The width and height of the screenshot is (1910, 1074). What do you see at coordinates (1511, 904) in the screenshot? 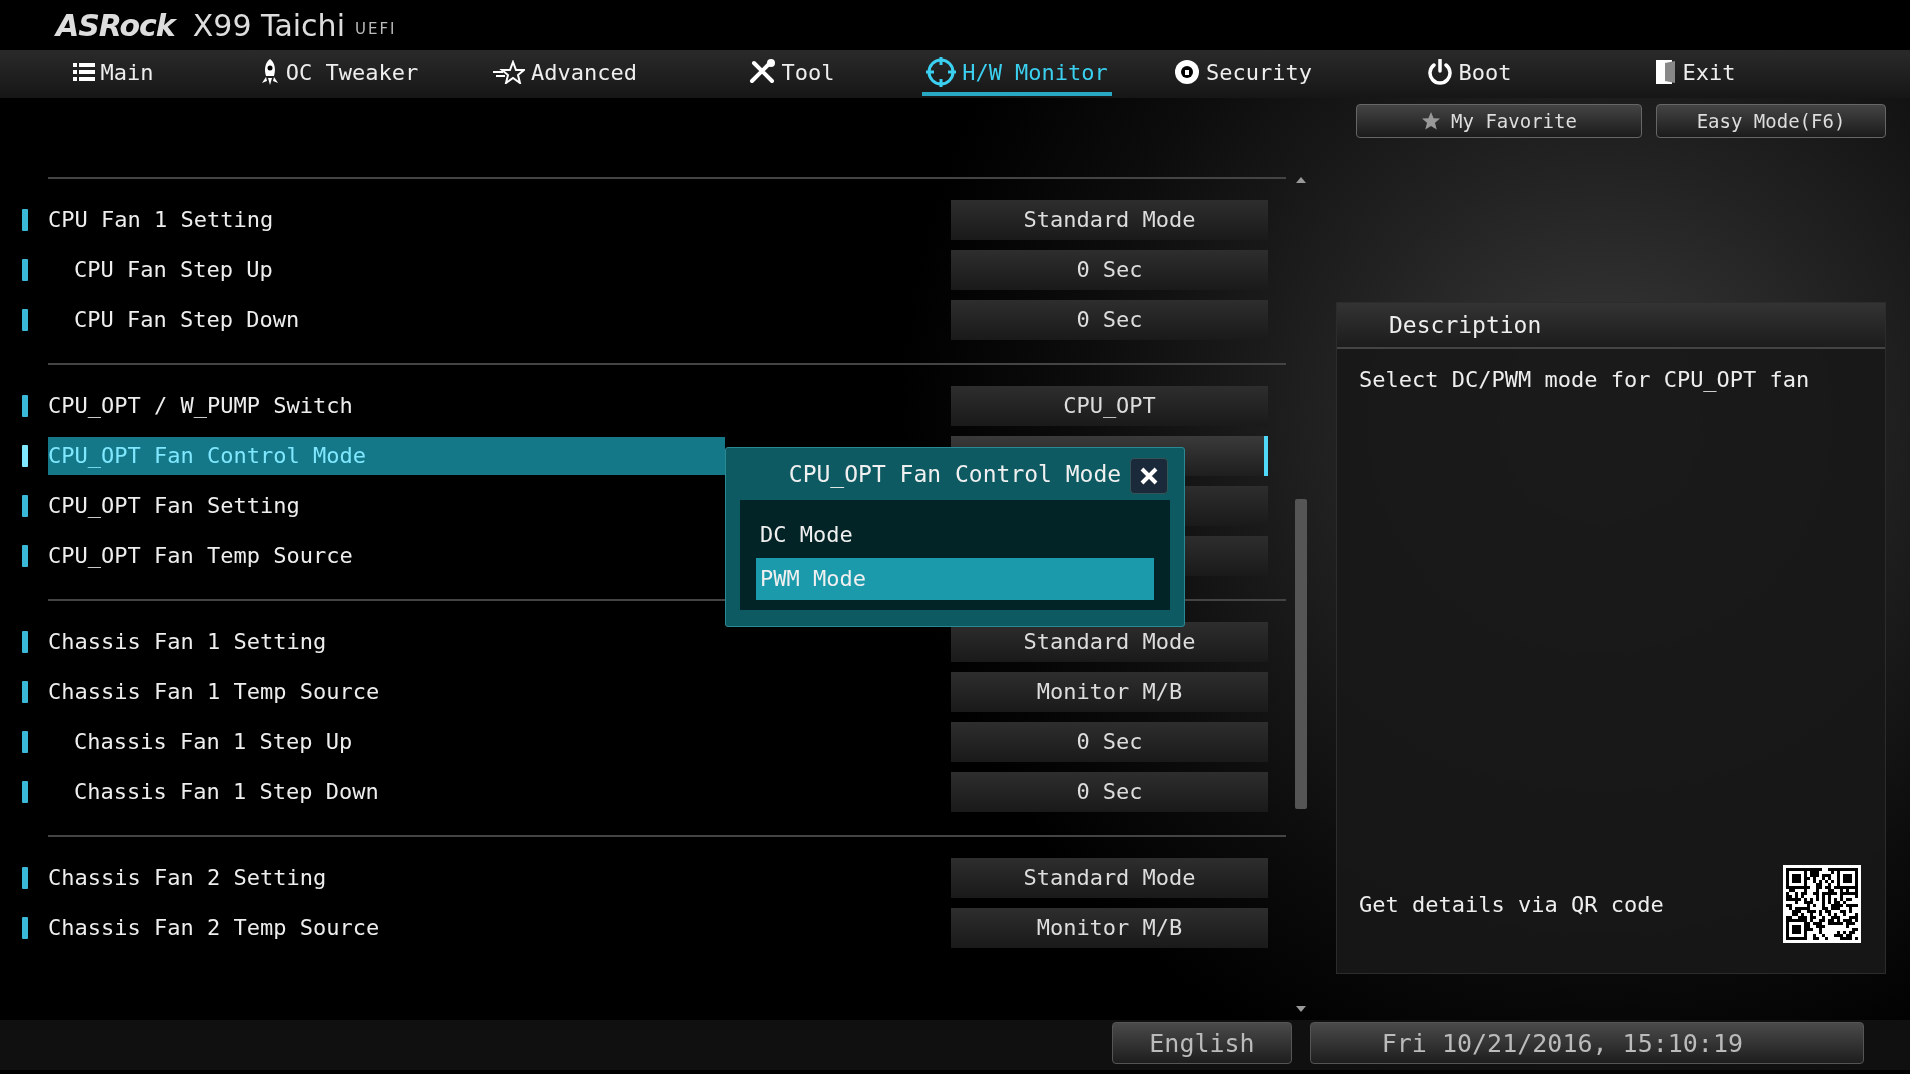
I see `qr-hint: Get details via QR code` at bounding box center [1511, 904].